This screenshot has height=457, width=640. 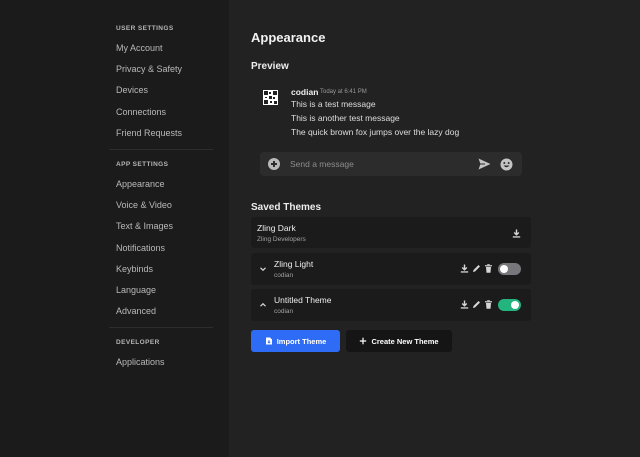 I want to click on theme-name: Untitled Theme, so click(x=303, y=300).